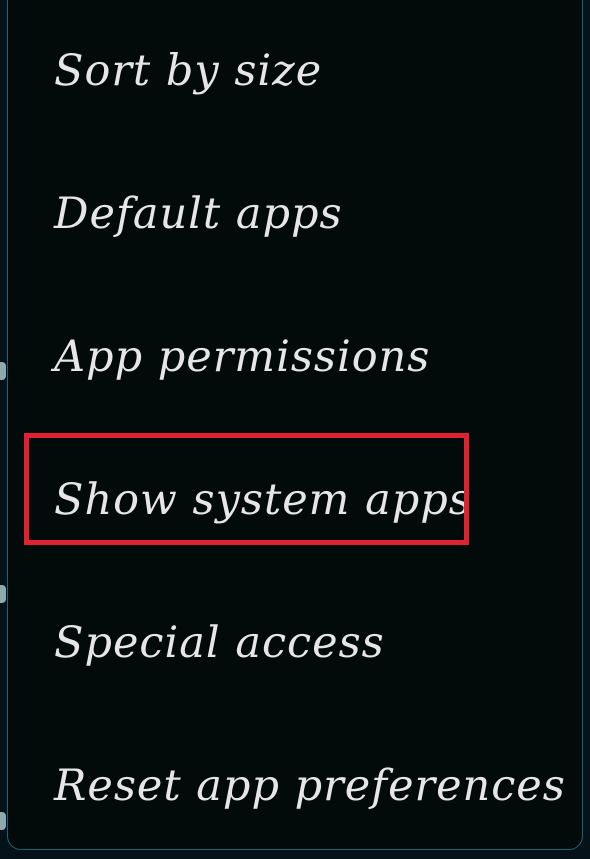 The image size is (590, 859). What do you see at coordinates (188, 70) in the screenshot?
I see `menu-item-label: Sort by size` at bounding box center [188, 70].